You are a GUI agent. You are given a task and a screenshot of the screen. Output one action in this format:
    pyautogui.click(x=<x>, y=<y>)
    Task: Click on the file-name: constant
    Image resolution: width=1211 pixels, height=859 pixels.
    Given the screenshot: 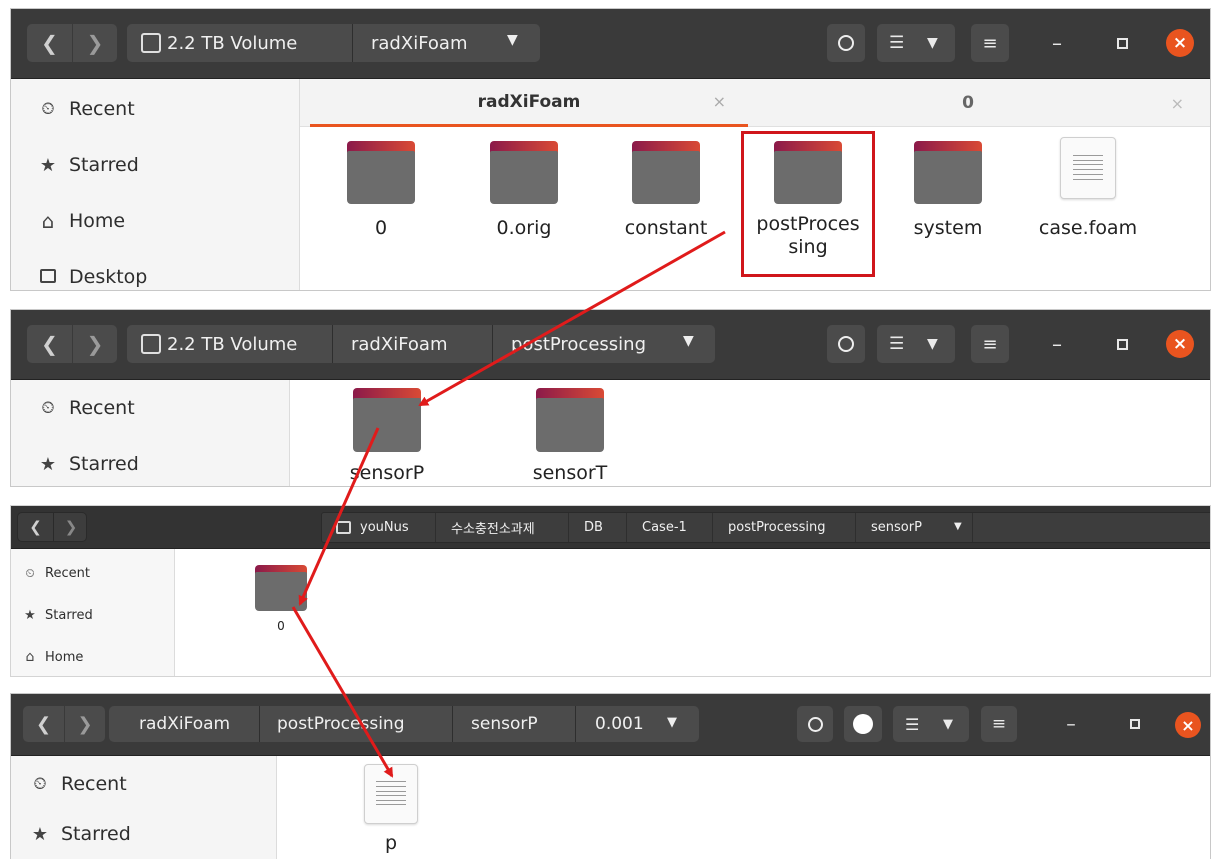 What is the action you would take?
    pyautogui.click(x=666, y=228)
    